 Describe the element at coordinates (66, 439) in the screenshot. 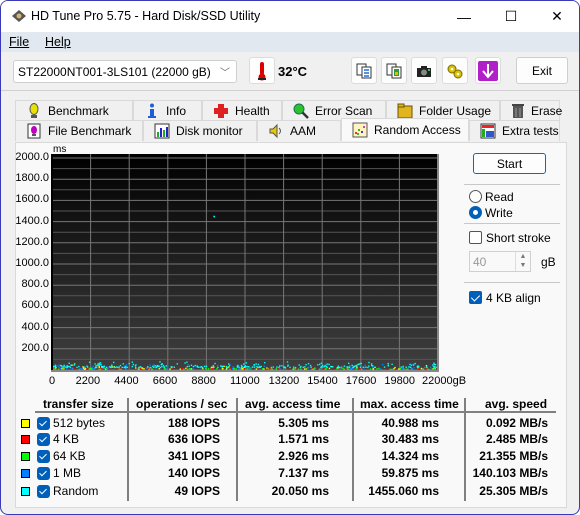

I see `transfer-size: 4 KB` at that location.